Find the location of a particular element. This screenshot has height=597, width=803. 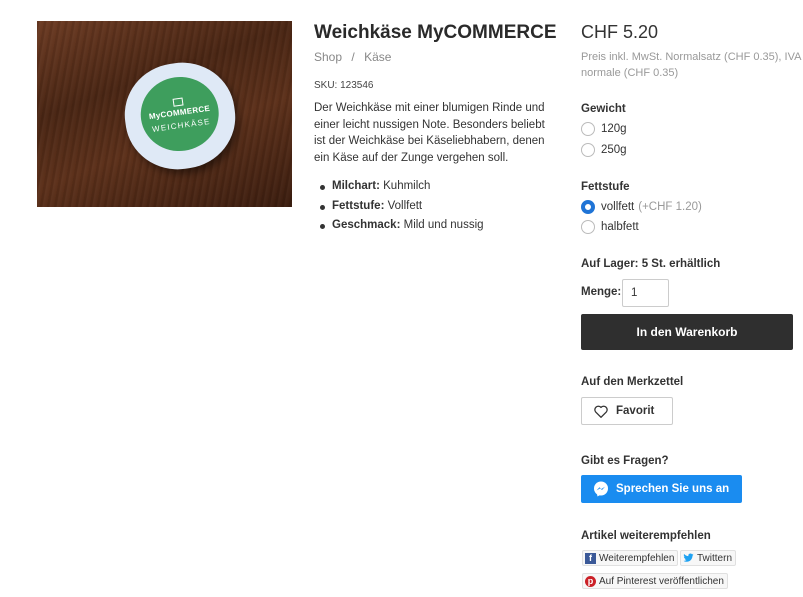

product-price: CHF 5.20 is located at coordinates (620, 32).